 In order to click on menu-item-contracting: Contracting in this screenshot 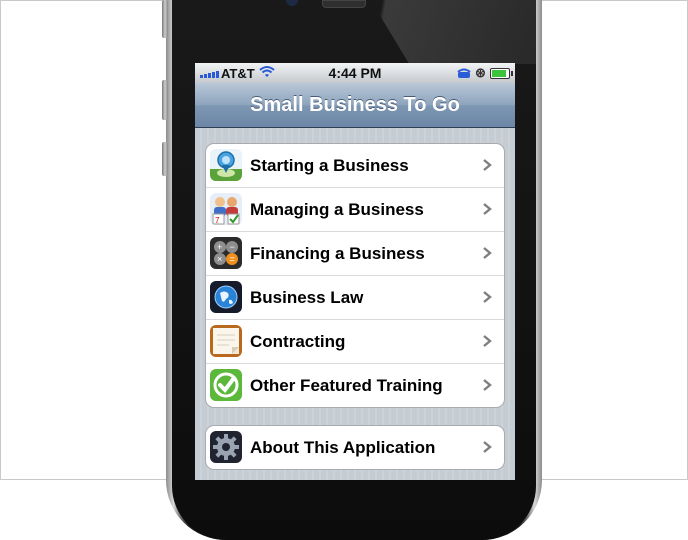, I will do `click(355, 341)`.